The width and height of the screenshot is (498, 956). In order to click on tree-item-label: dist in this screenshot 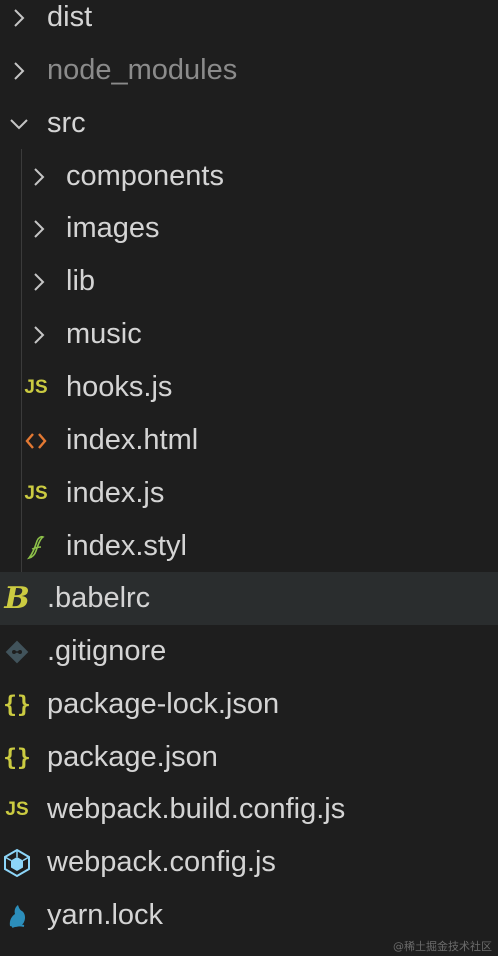, I will do `click(70, 17)`.